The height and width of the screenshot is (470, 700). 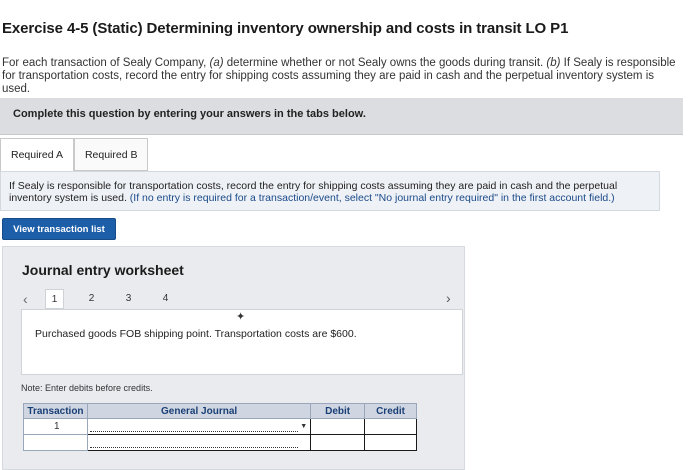 What do you see at coordinates (338, 411) in the screenshot?
I see `header-debit: Debit` at bounding box center [338, 411].